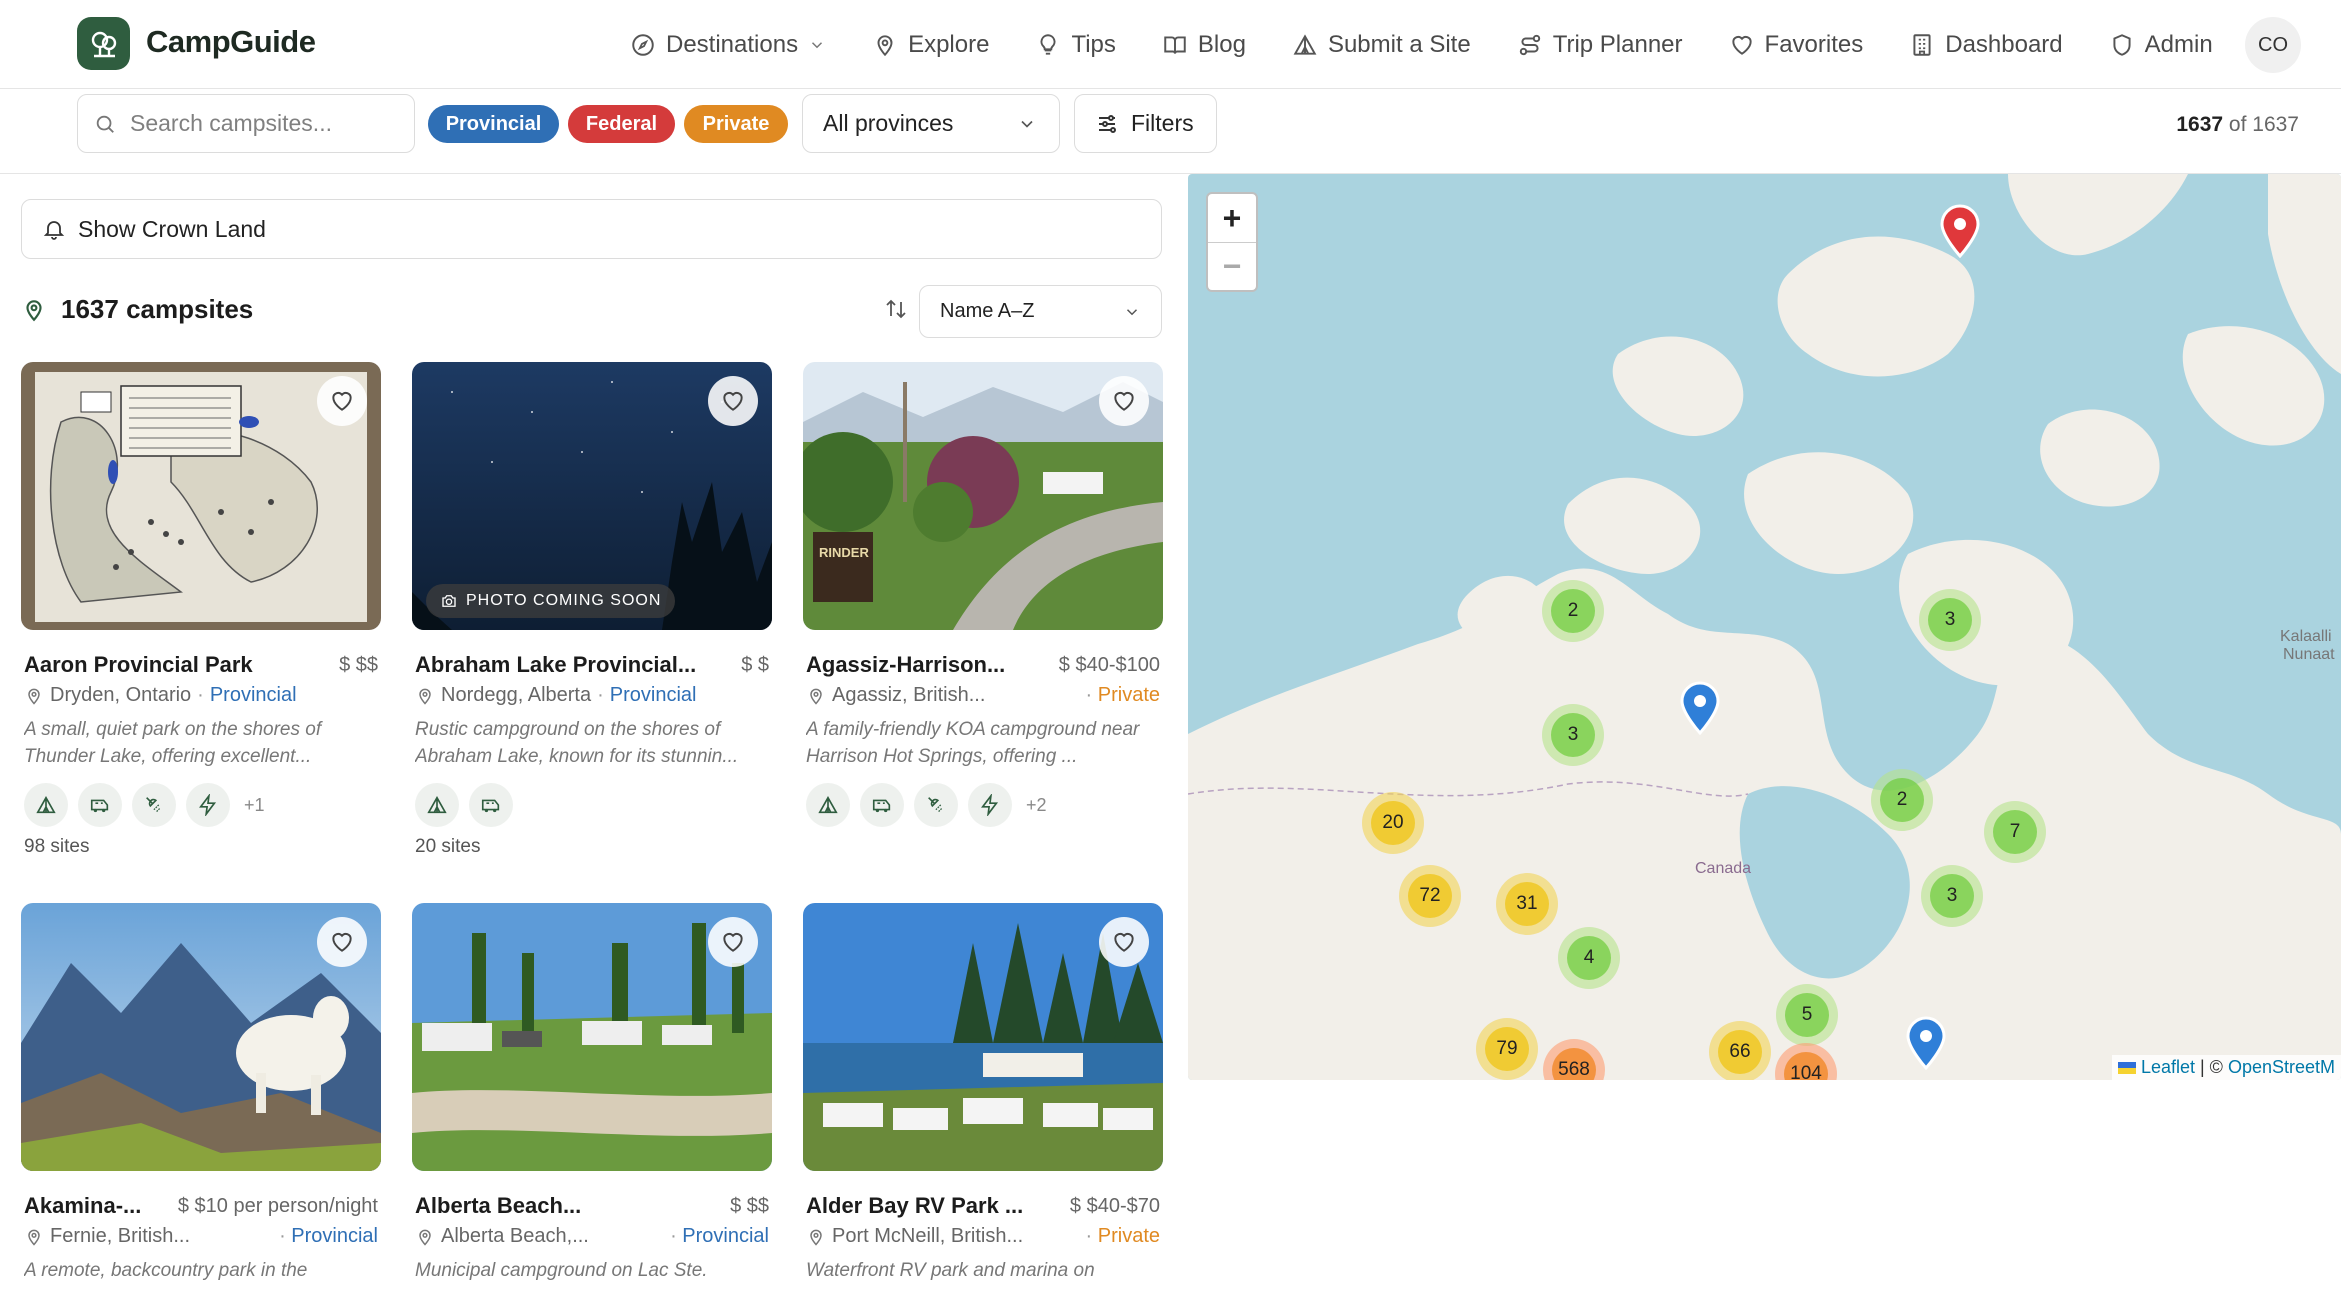 The height and width of the screenshot is (1290, 2341). Describe the element at coordinates (105, 124) in the screenshot. I see `search-icon` at that location.